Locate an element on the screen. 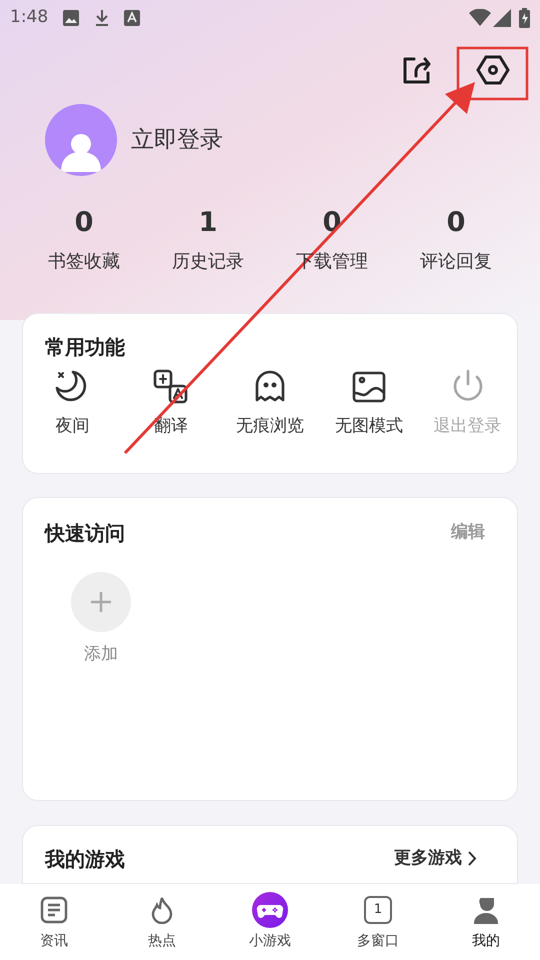 The height and width of the screenshot is (960, 540). window-count-icon: 1 is located at coordinates (378, 910).